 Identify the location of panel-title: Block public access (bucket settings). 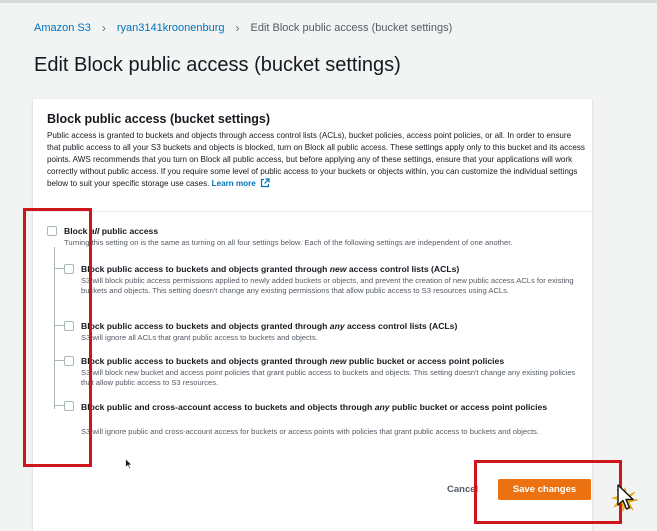
(158, 119).